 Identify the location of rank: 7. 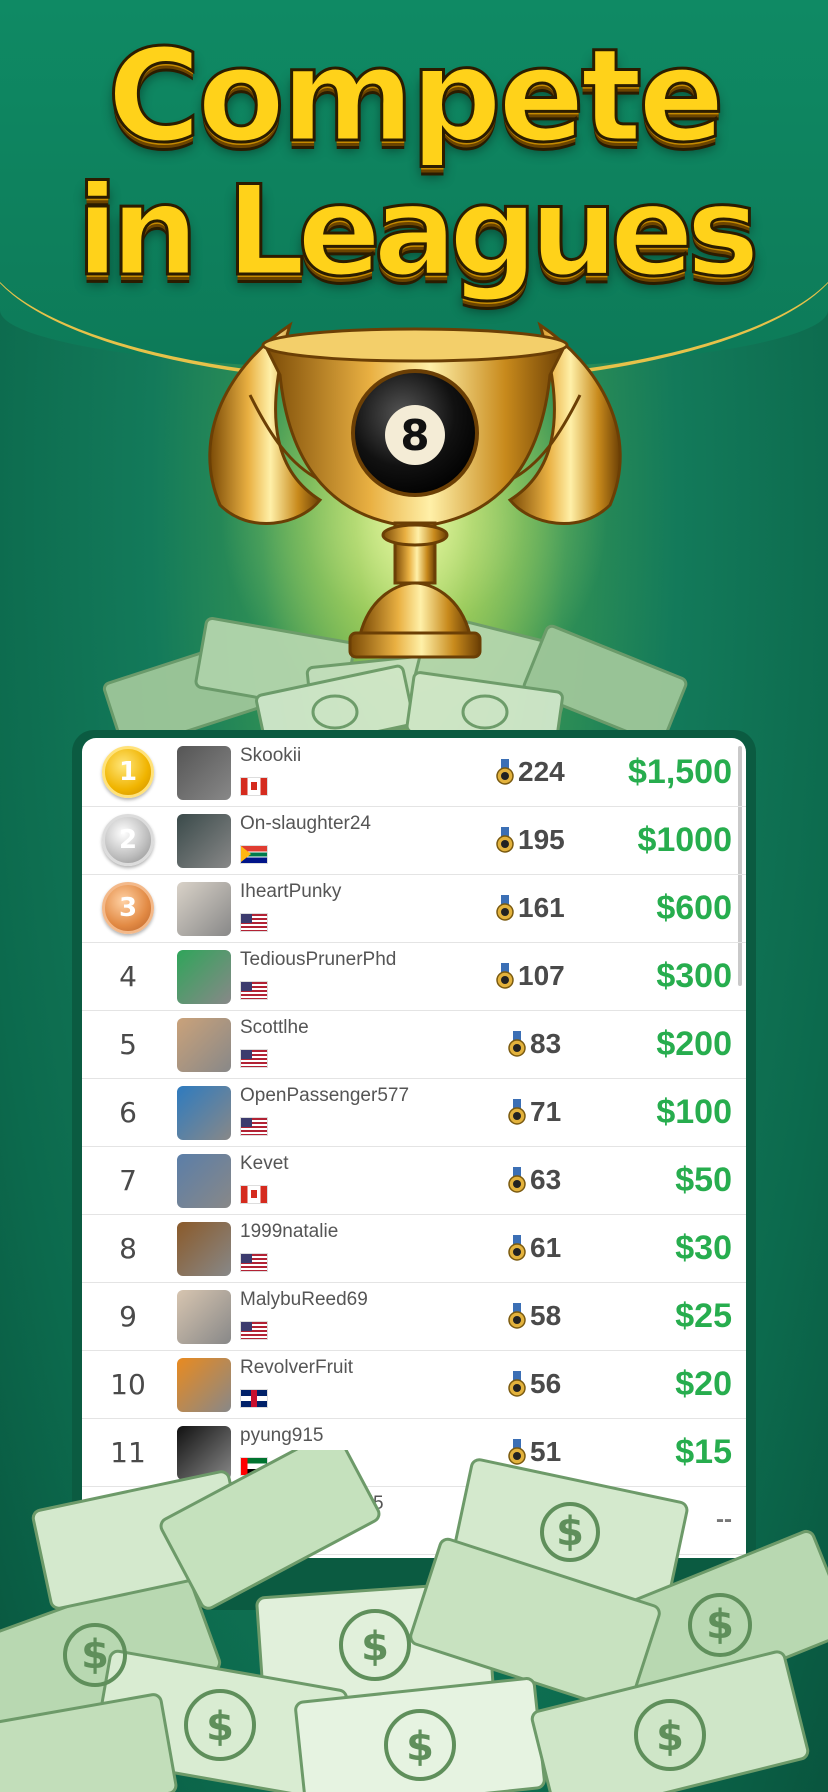
(128, 1180).